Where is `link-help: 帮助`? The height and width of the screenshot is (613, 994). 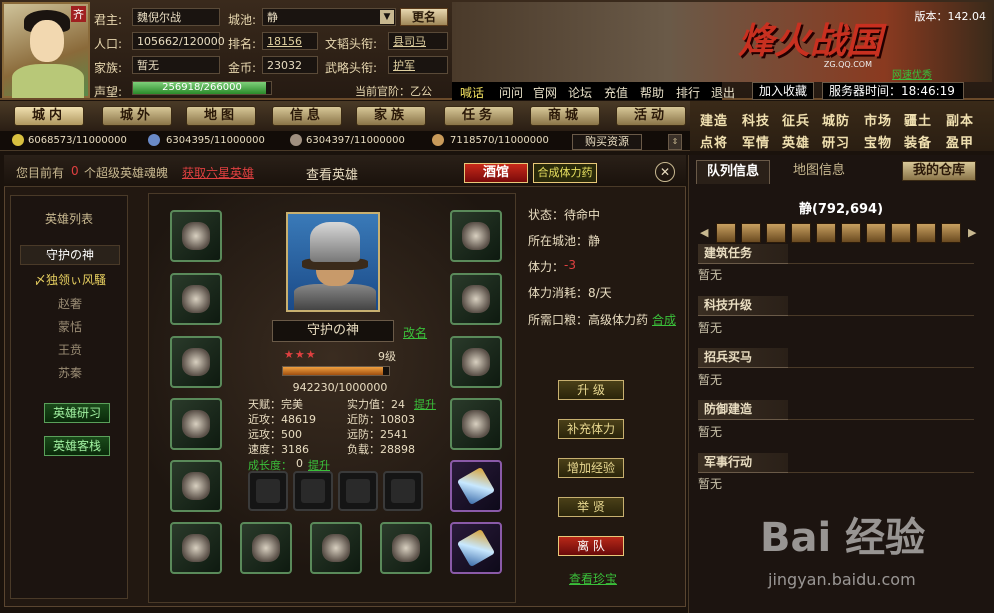 link-help: 帮助 is located at coordinates (652, 92).